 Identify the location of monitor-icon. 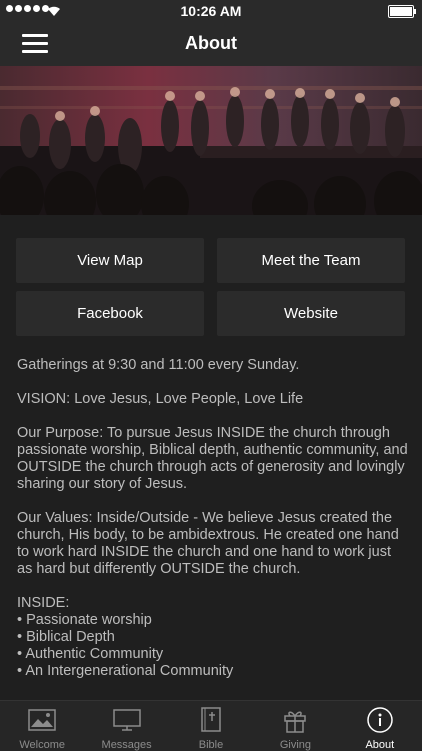
(126, 720).